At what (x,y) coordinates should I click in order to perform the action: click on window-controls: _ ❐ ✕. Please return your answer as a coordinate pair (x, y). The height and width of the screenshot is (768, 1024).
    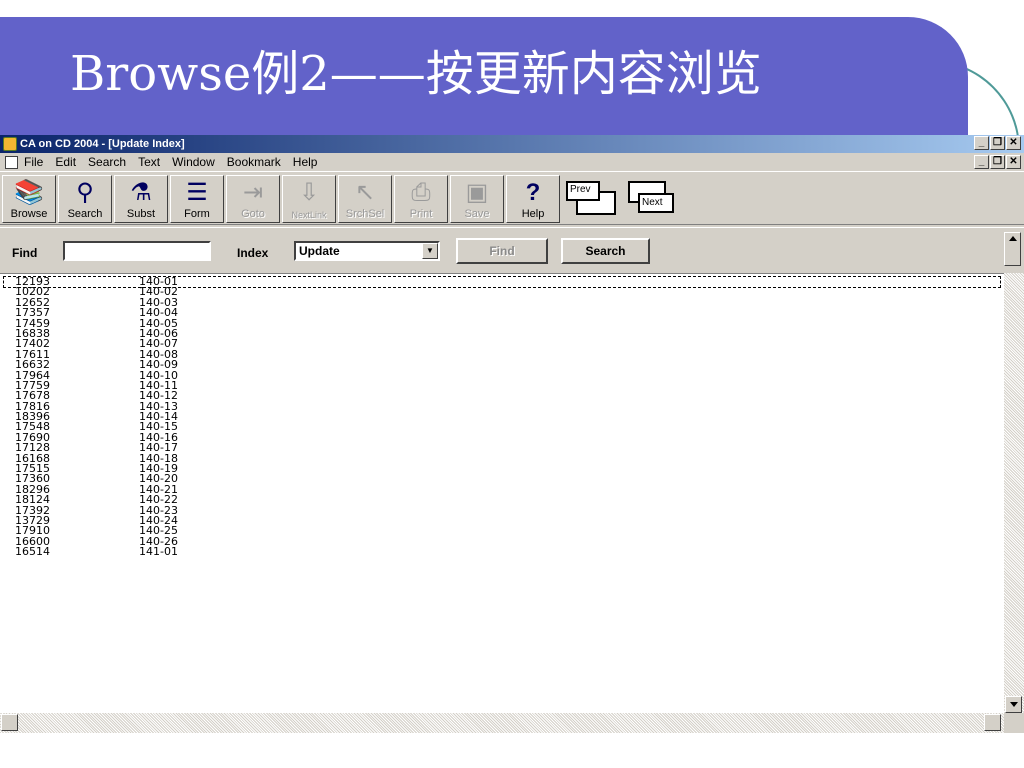
    Looking at the image, I should click on (997, 143).